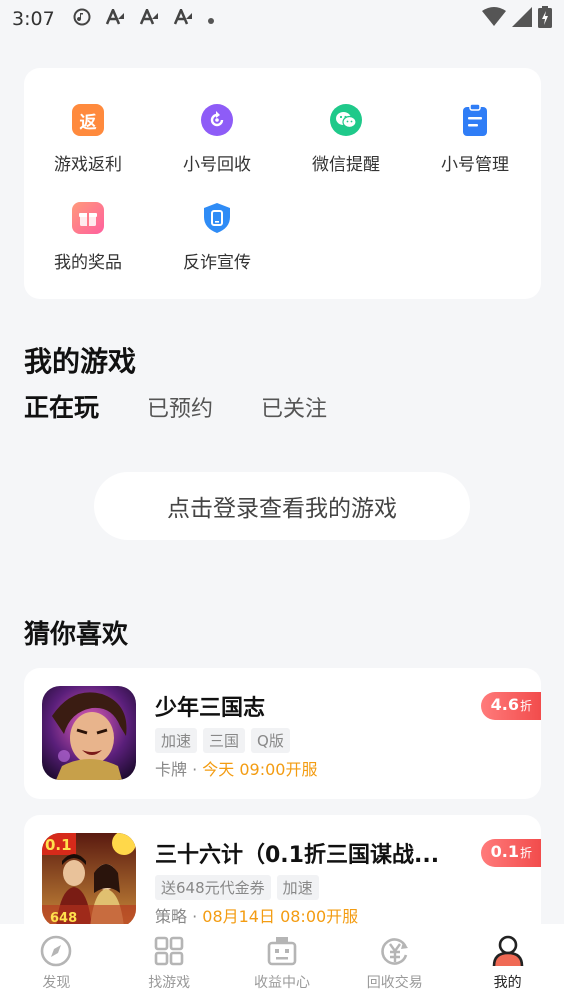  What do you see at coordinates (82, 19) in the screenshot?
I see `music-icon` at bounding box center [82, 19].